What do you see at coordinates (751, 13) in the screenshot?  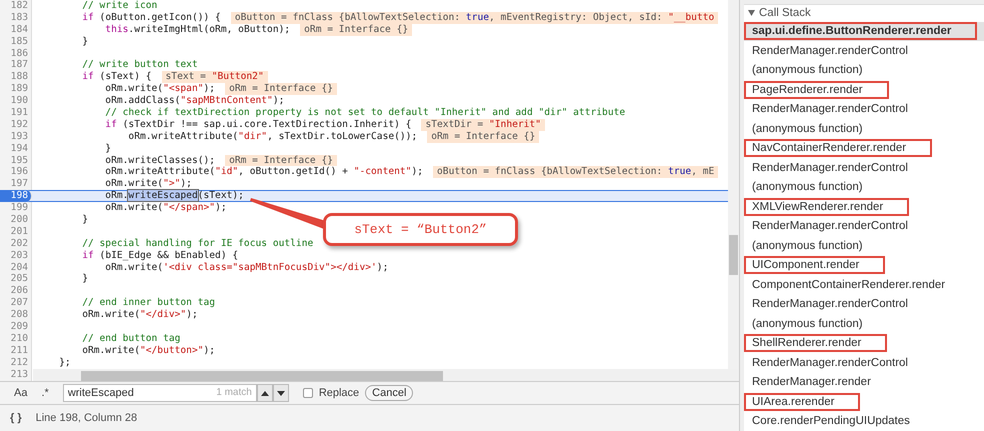 I see `expand-icon` at bounding box center [751, 13].